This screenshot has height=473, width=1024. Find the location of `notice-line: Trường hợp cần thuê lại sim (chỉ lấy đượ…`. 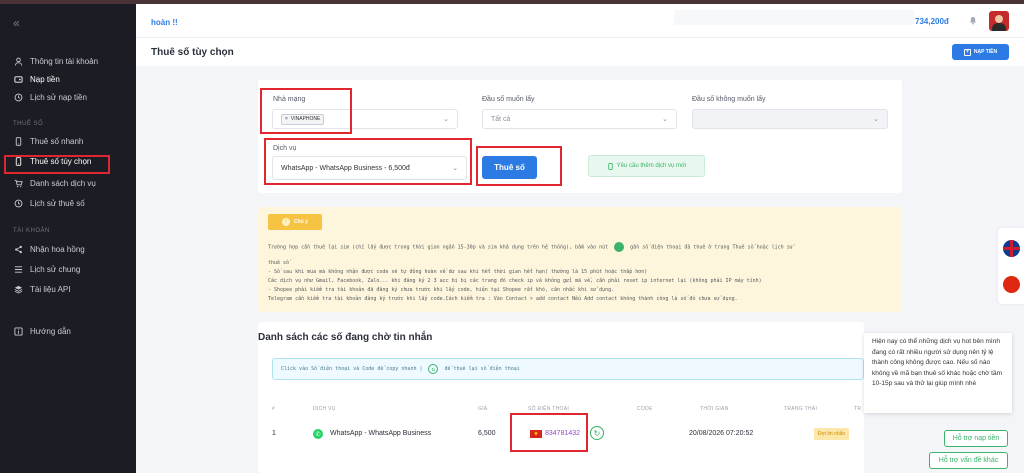

notice-line: Trường hợp cần thuê lại sim (chỉ lấy đượ… is located at coordinates (530, 247).